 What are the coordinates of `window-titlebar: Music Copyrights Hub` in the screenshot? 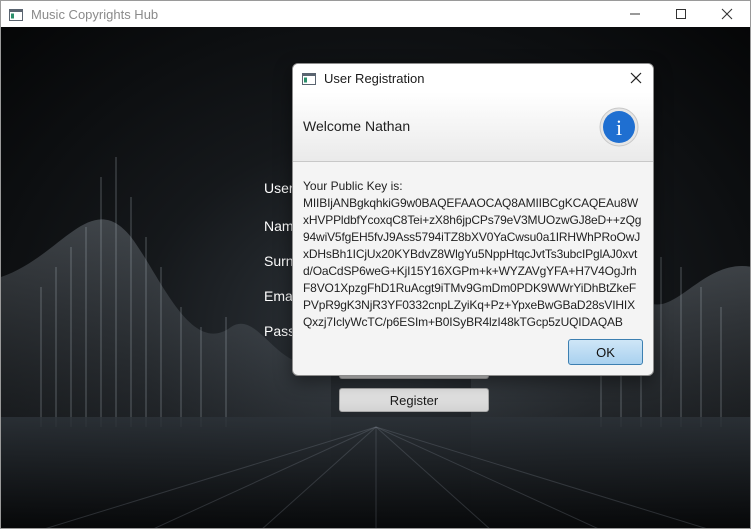 It's located at (375, 14).